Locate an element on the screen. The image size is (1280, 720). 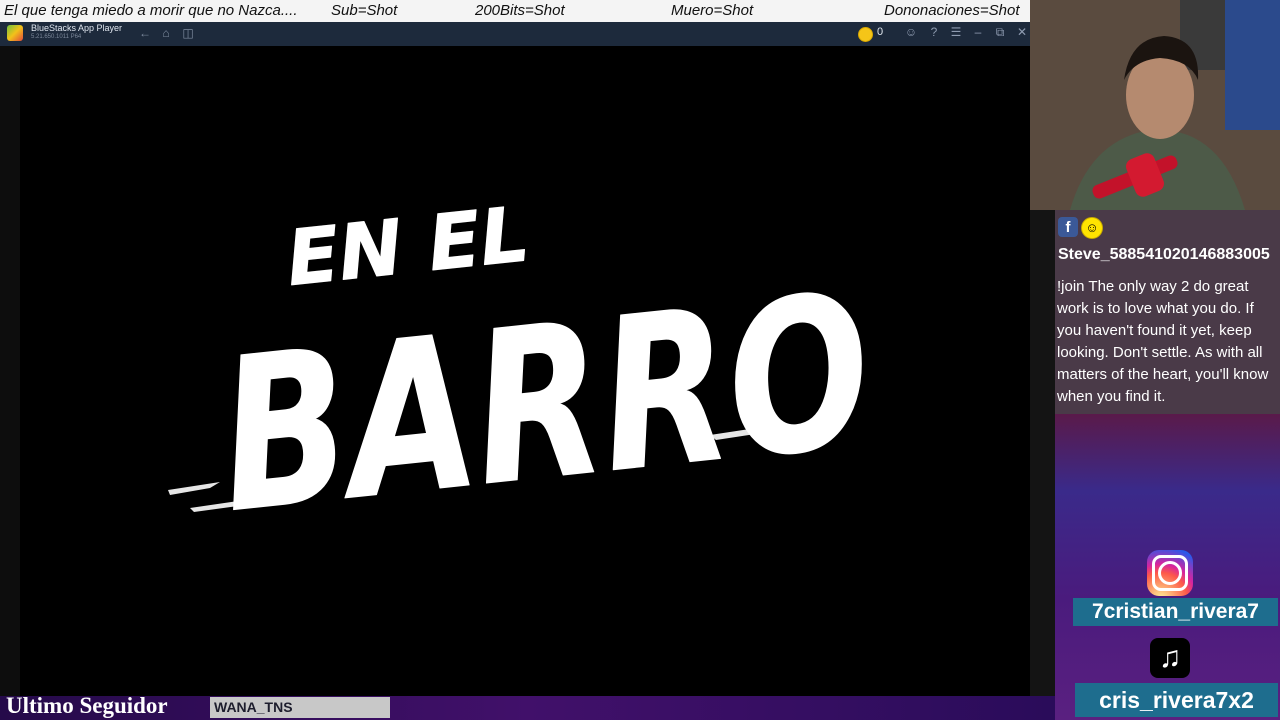
ticker-item: 200Bits=Shot is located at coordinates (520, 10).